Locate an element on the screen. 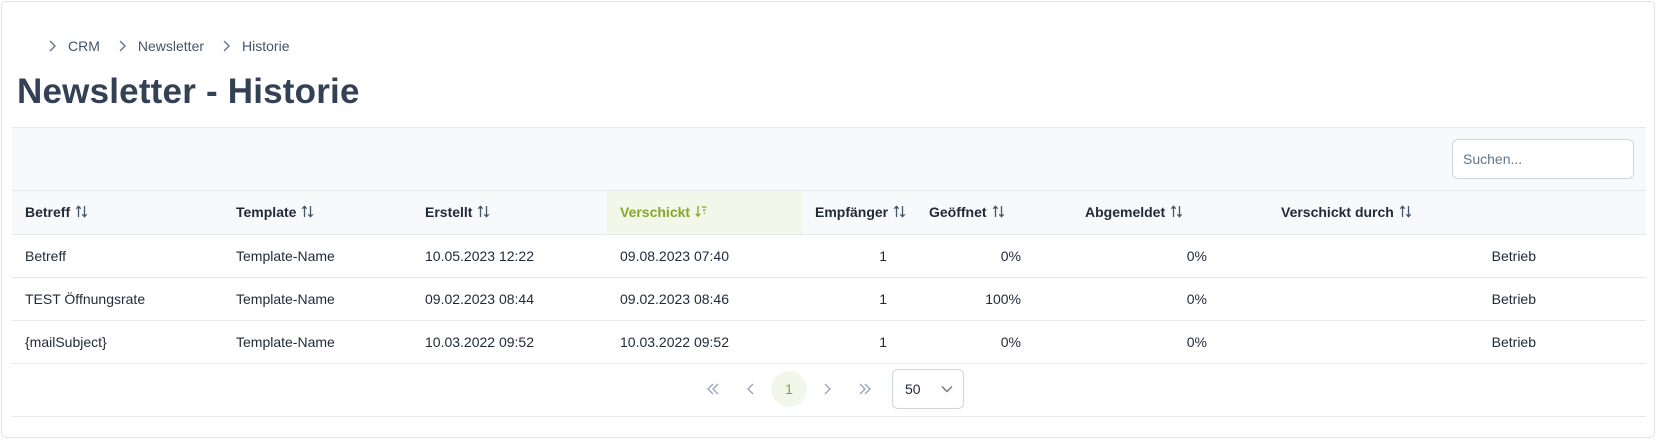 The width and height of the screenshot is (1657, 440). search-input is located at coordinates (1543, 159).